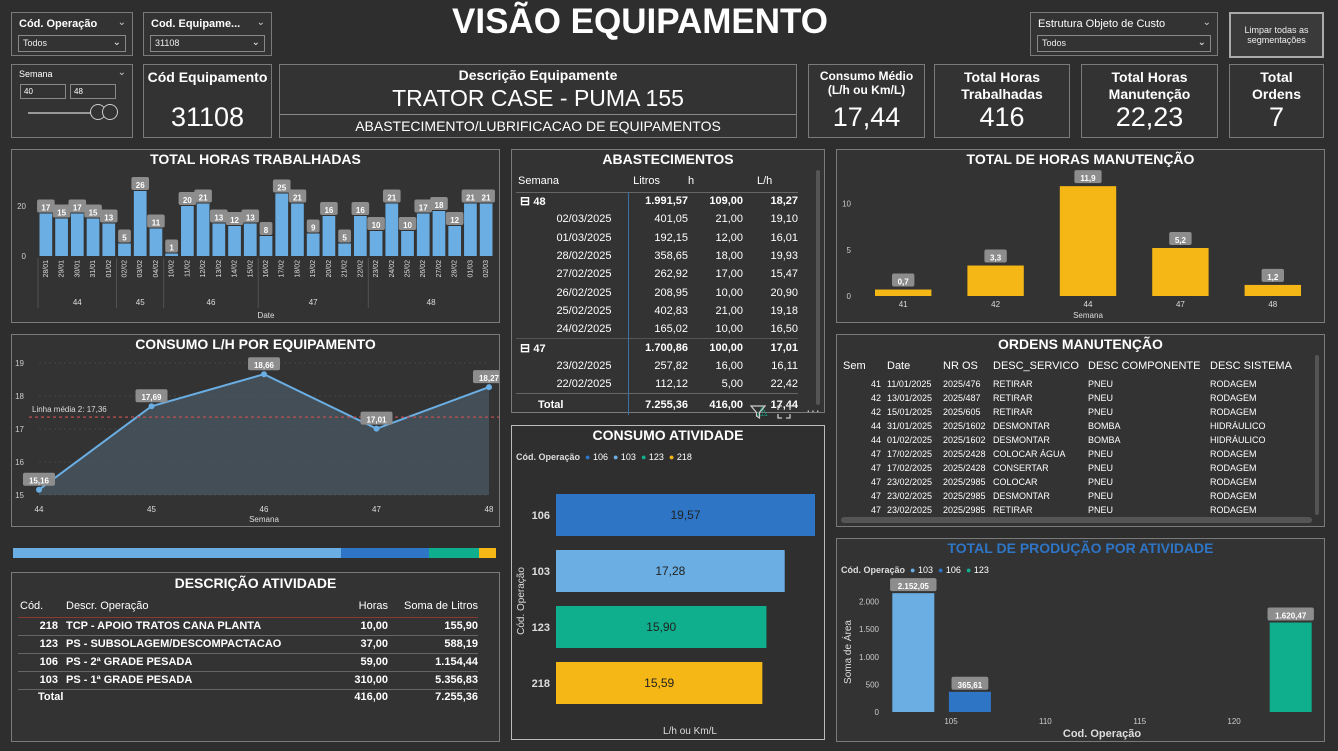 This screenshot has height=751, width=1338. What do you see at coordinates (818, 287) in the screenshot?
I see `table-scrollbar` at bounding box center [818, 287].